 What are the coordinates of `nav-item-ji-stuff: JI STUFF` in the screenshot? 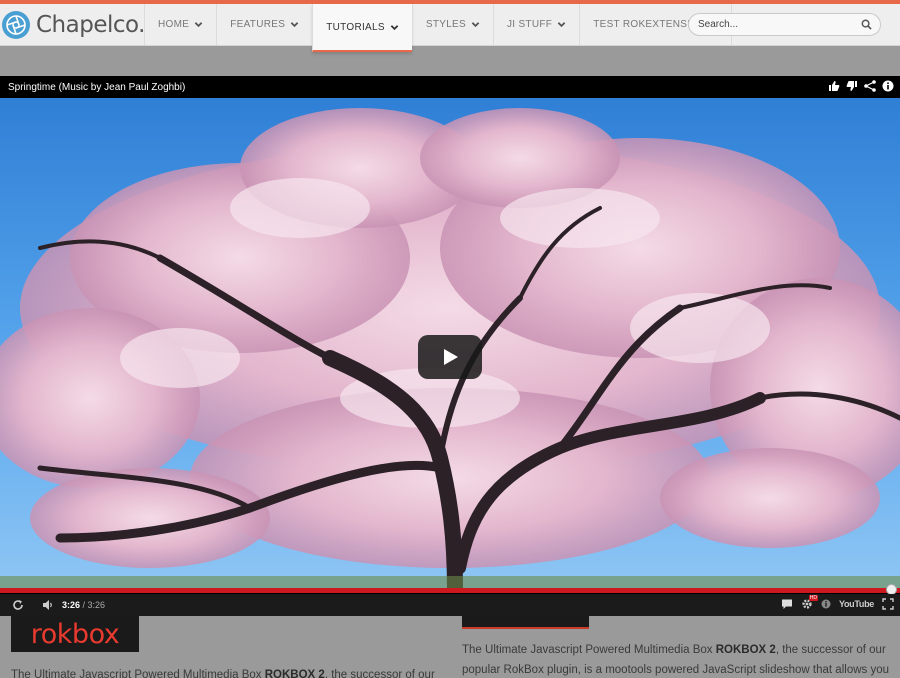 It's located at (536, 24).